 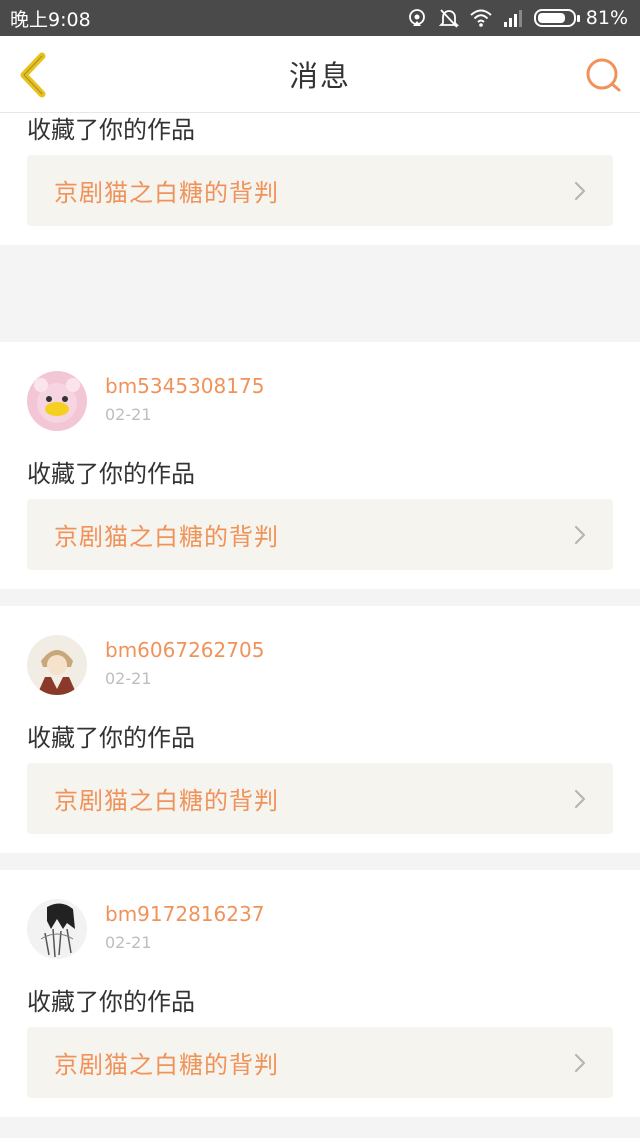 I want to click on back-chevron-icon, so click(x=34, y=75).